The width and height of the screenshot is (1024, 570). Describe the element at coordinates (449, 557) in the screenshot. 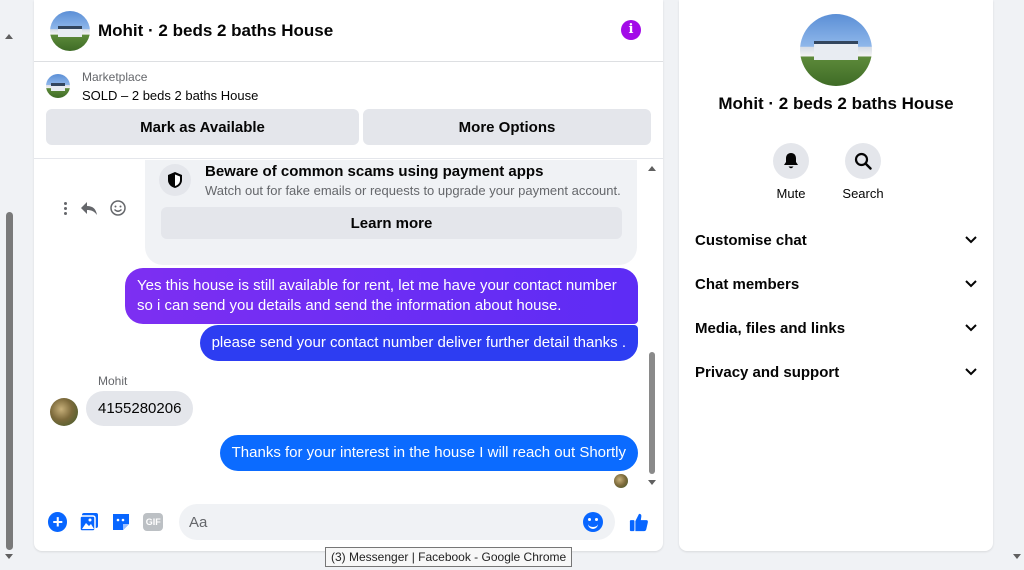

I see `window-title-tooltip: (3) Messenger | Facebook - Google Chrome` at that location.